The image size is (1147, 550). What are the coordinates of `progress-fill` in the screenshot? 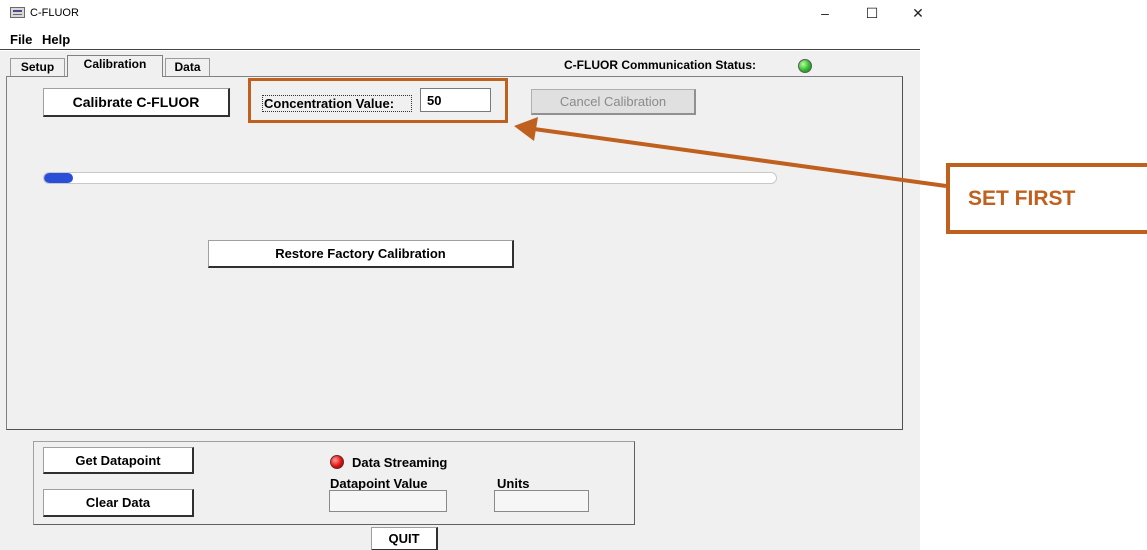 It's located at (59, 178).